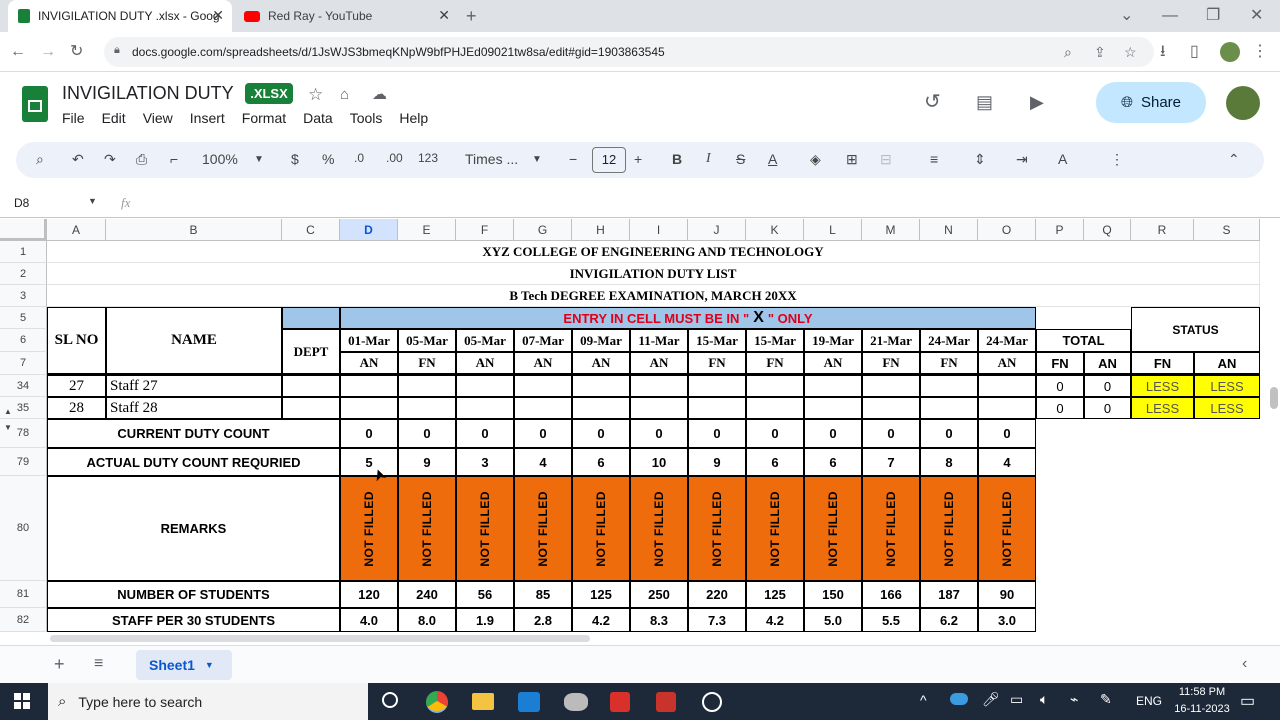 The width and height of the screenshot is (1280, 720). Describe the element at coordinates (259, 159) in the screenshot. I see `zoom-dropdown-icon: ▼` at that location.